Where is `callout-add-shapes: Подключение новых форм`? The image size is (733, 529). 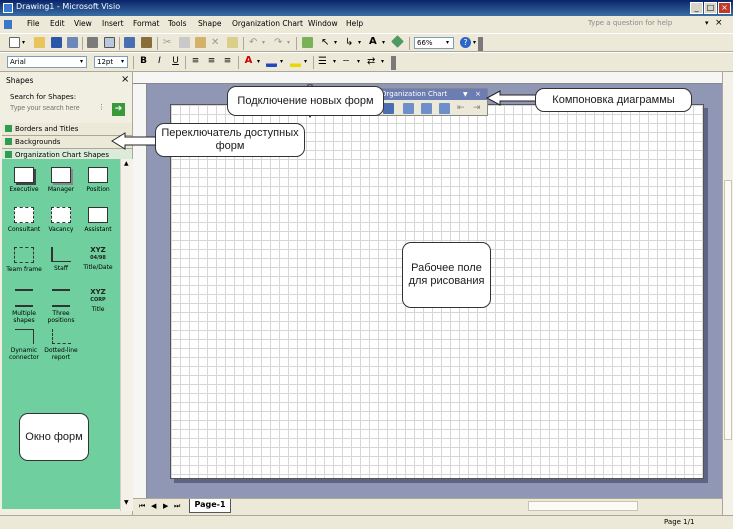 callout-add-shapes: Подключение новых форм is located at coordinates (305, 101).